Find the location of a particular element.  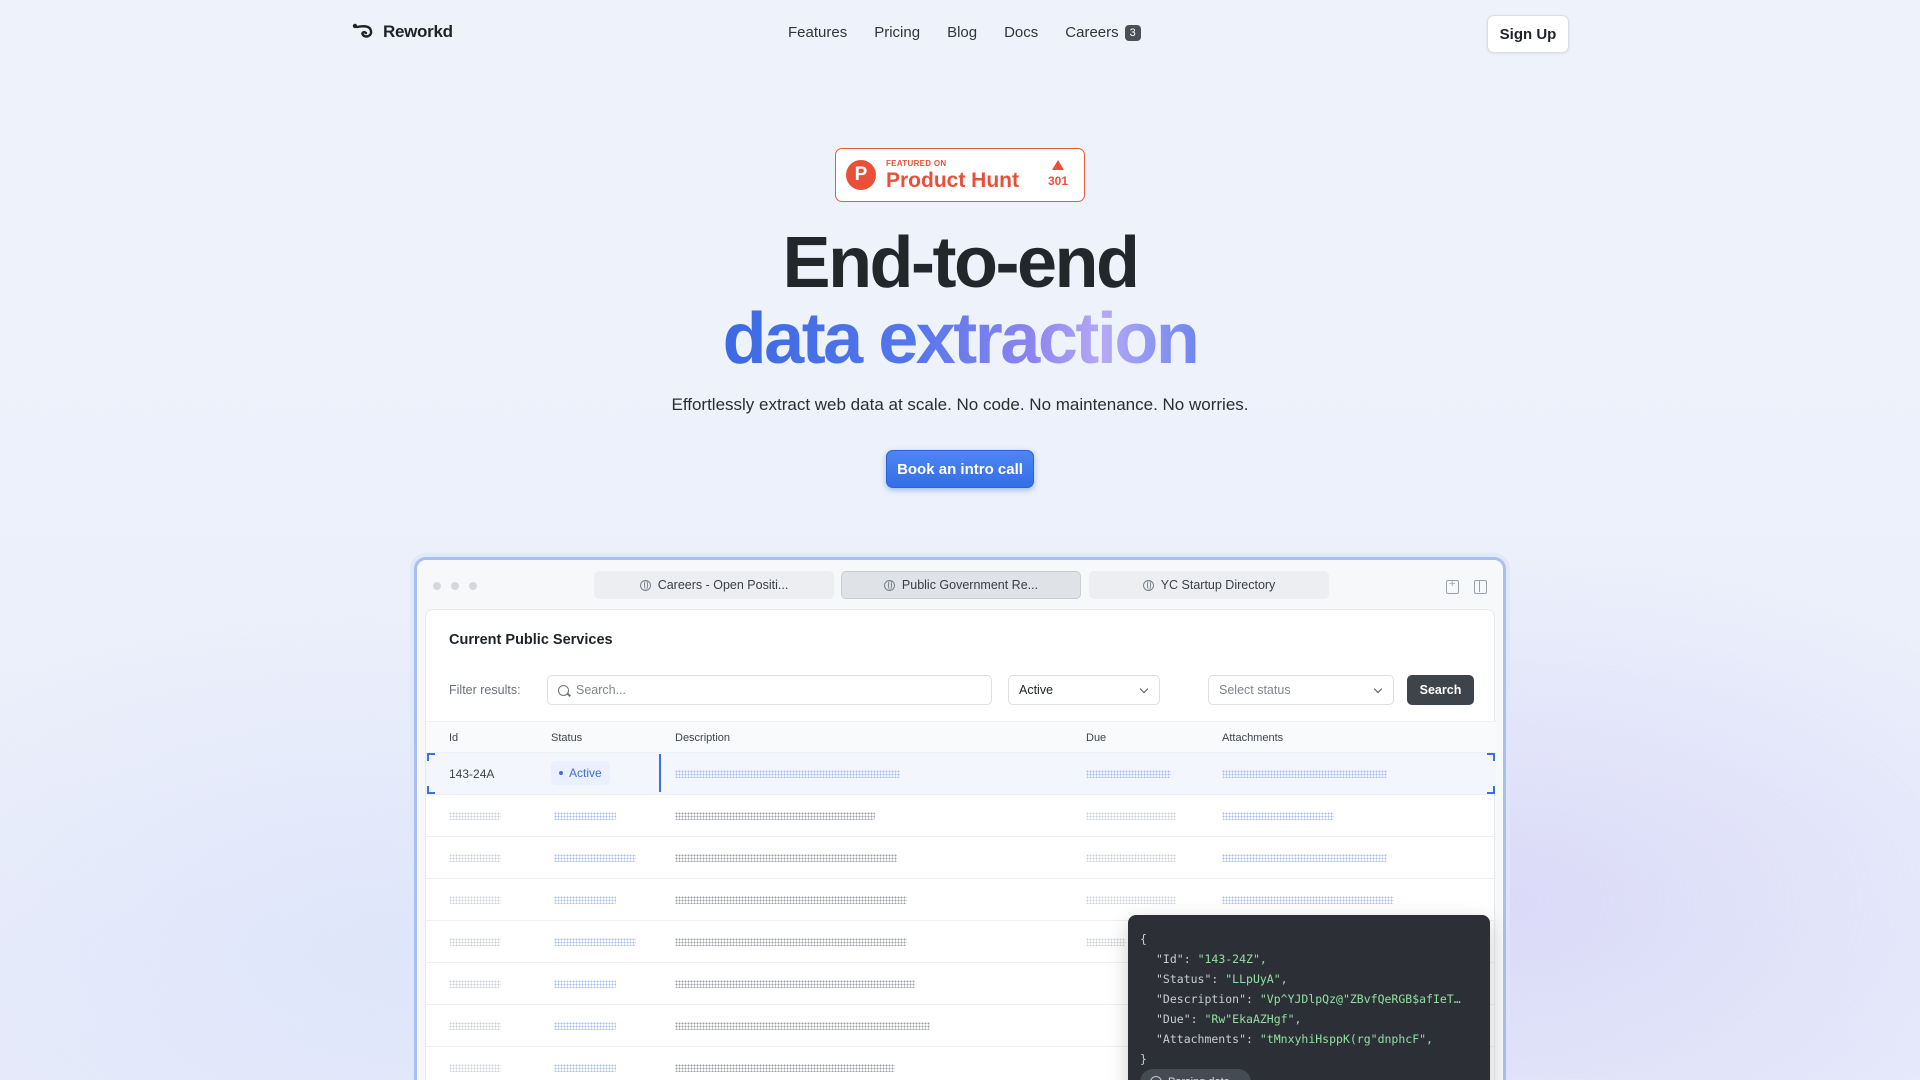

nav-docs: Docs is located at coordinates (1021, 32).